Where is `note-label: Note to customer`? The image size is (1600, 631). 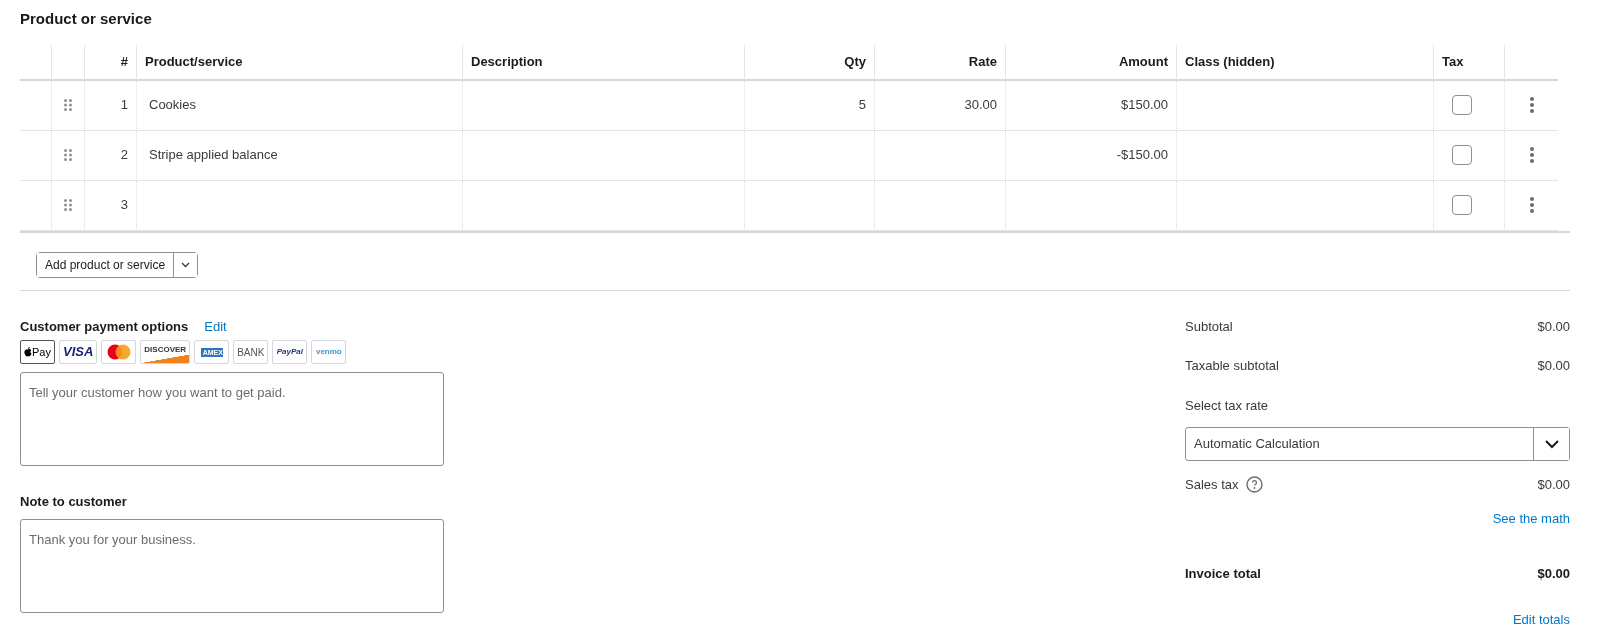
note-label: Note to customer is located at coordinates (74, 501).